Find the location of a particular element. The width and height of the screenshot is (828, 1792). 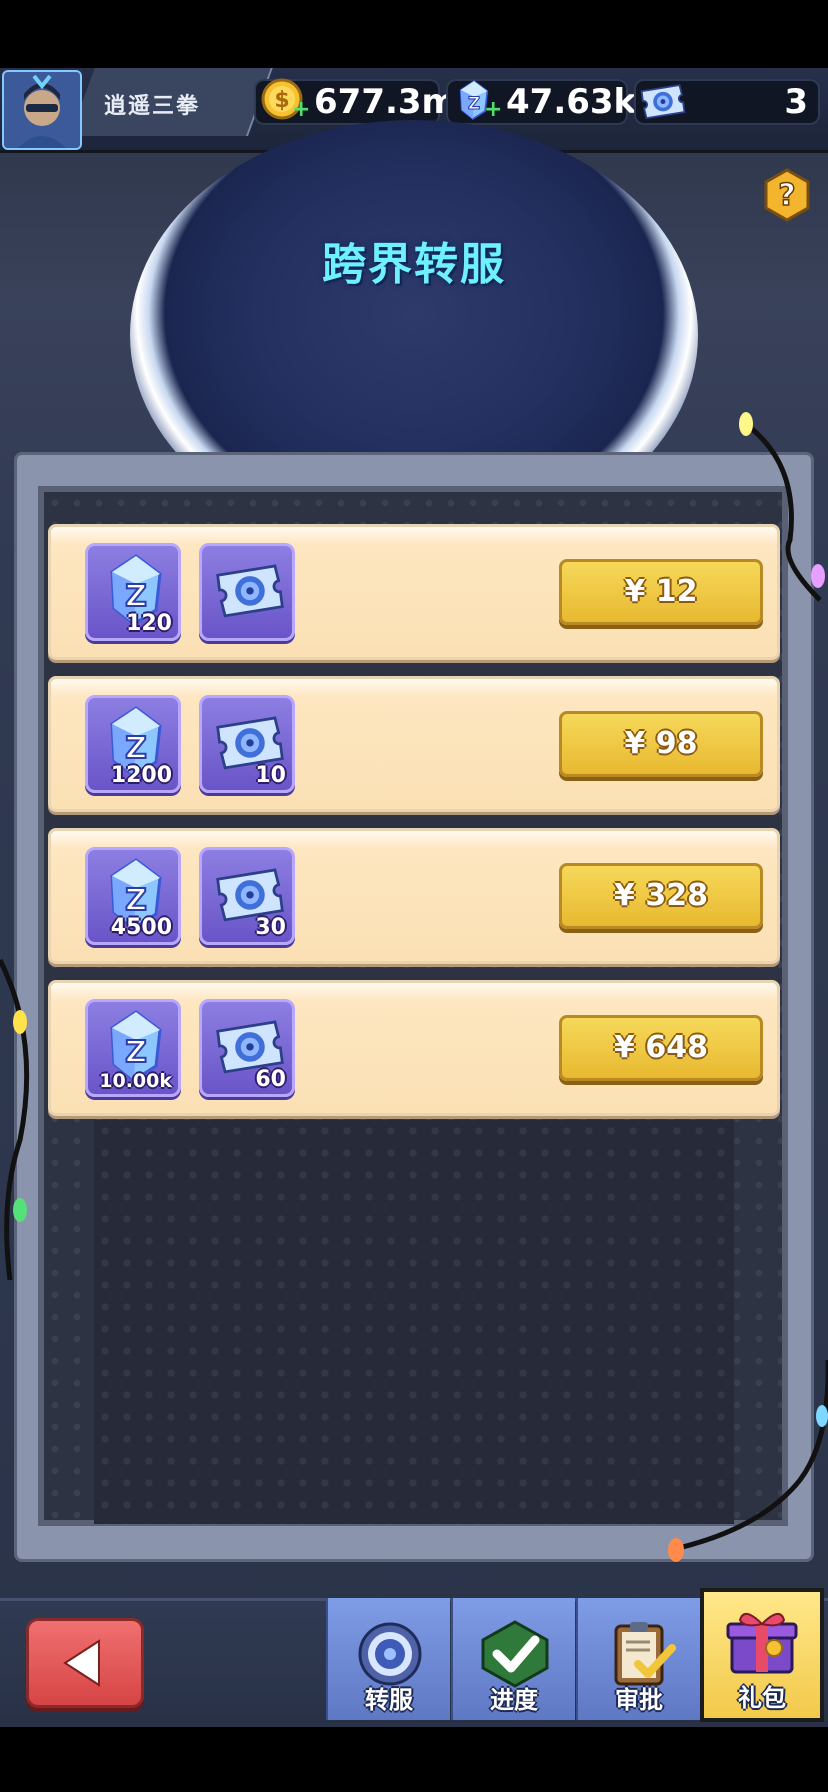

tab-transfer: 转服 is located at coordinates (388, 1659).